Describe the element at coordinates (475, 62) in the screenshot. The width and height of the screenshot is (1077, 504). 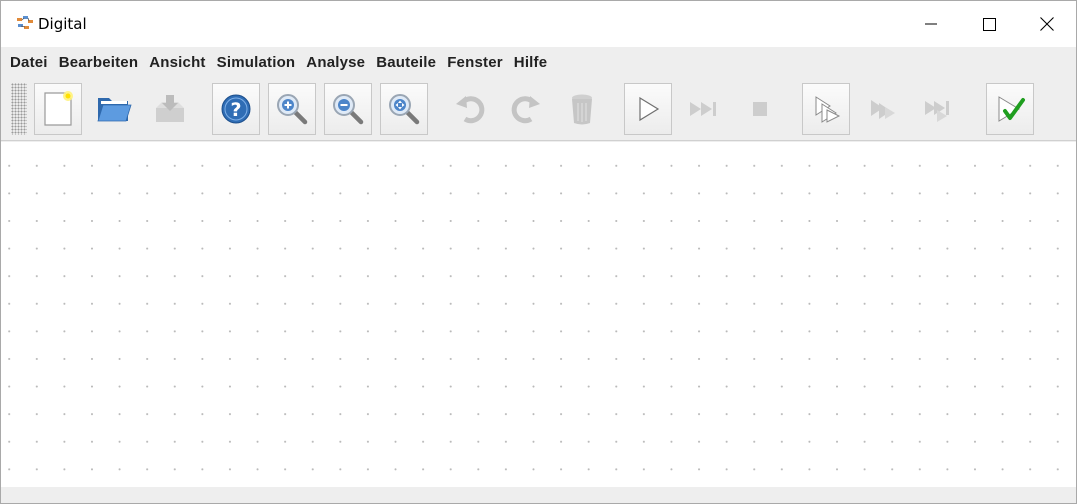
I see `menu-fenster: Fenster` at that location.